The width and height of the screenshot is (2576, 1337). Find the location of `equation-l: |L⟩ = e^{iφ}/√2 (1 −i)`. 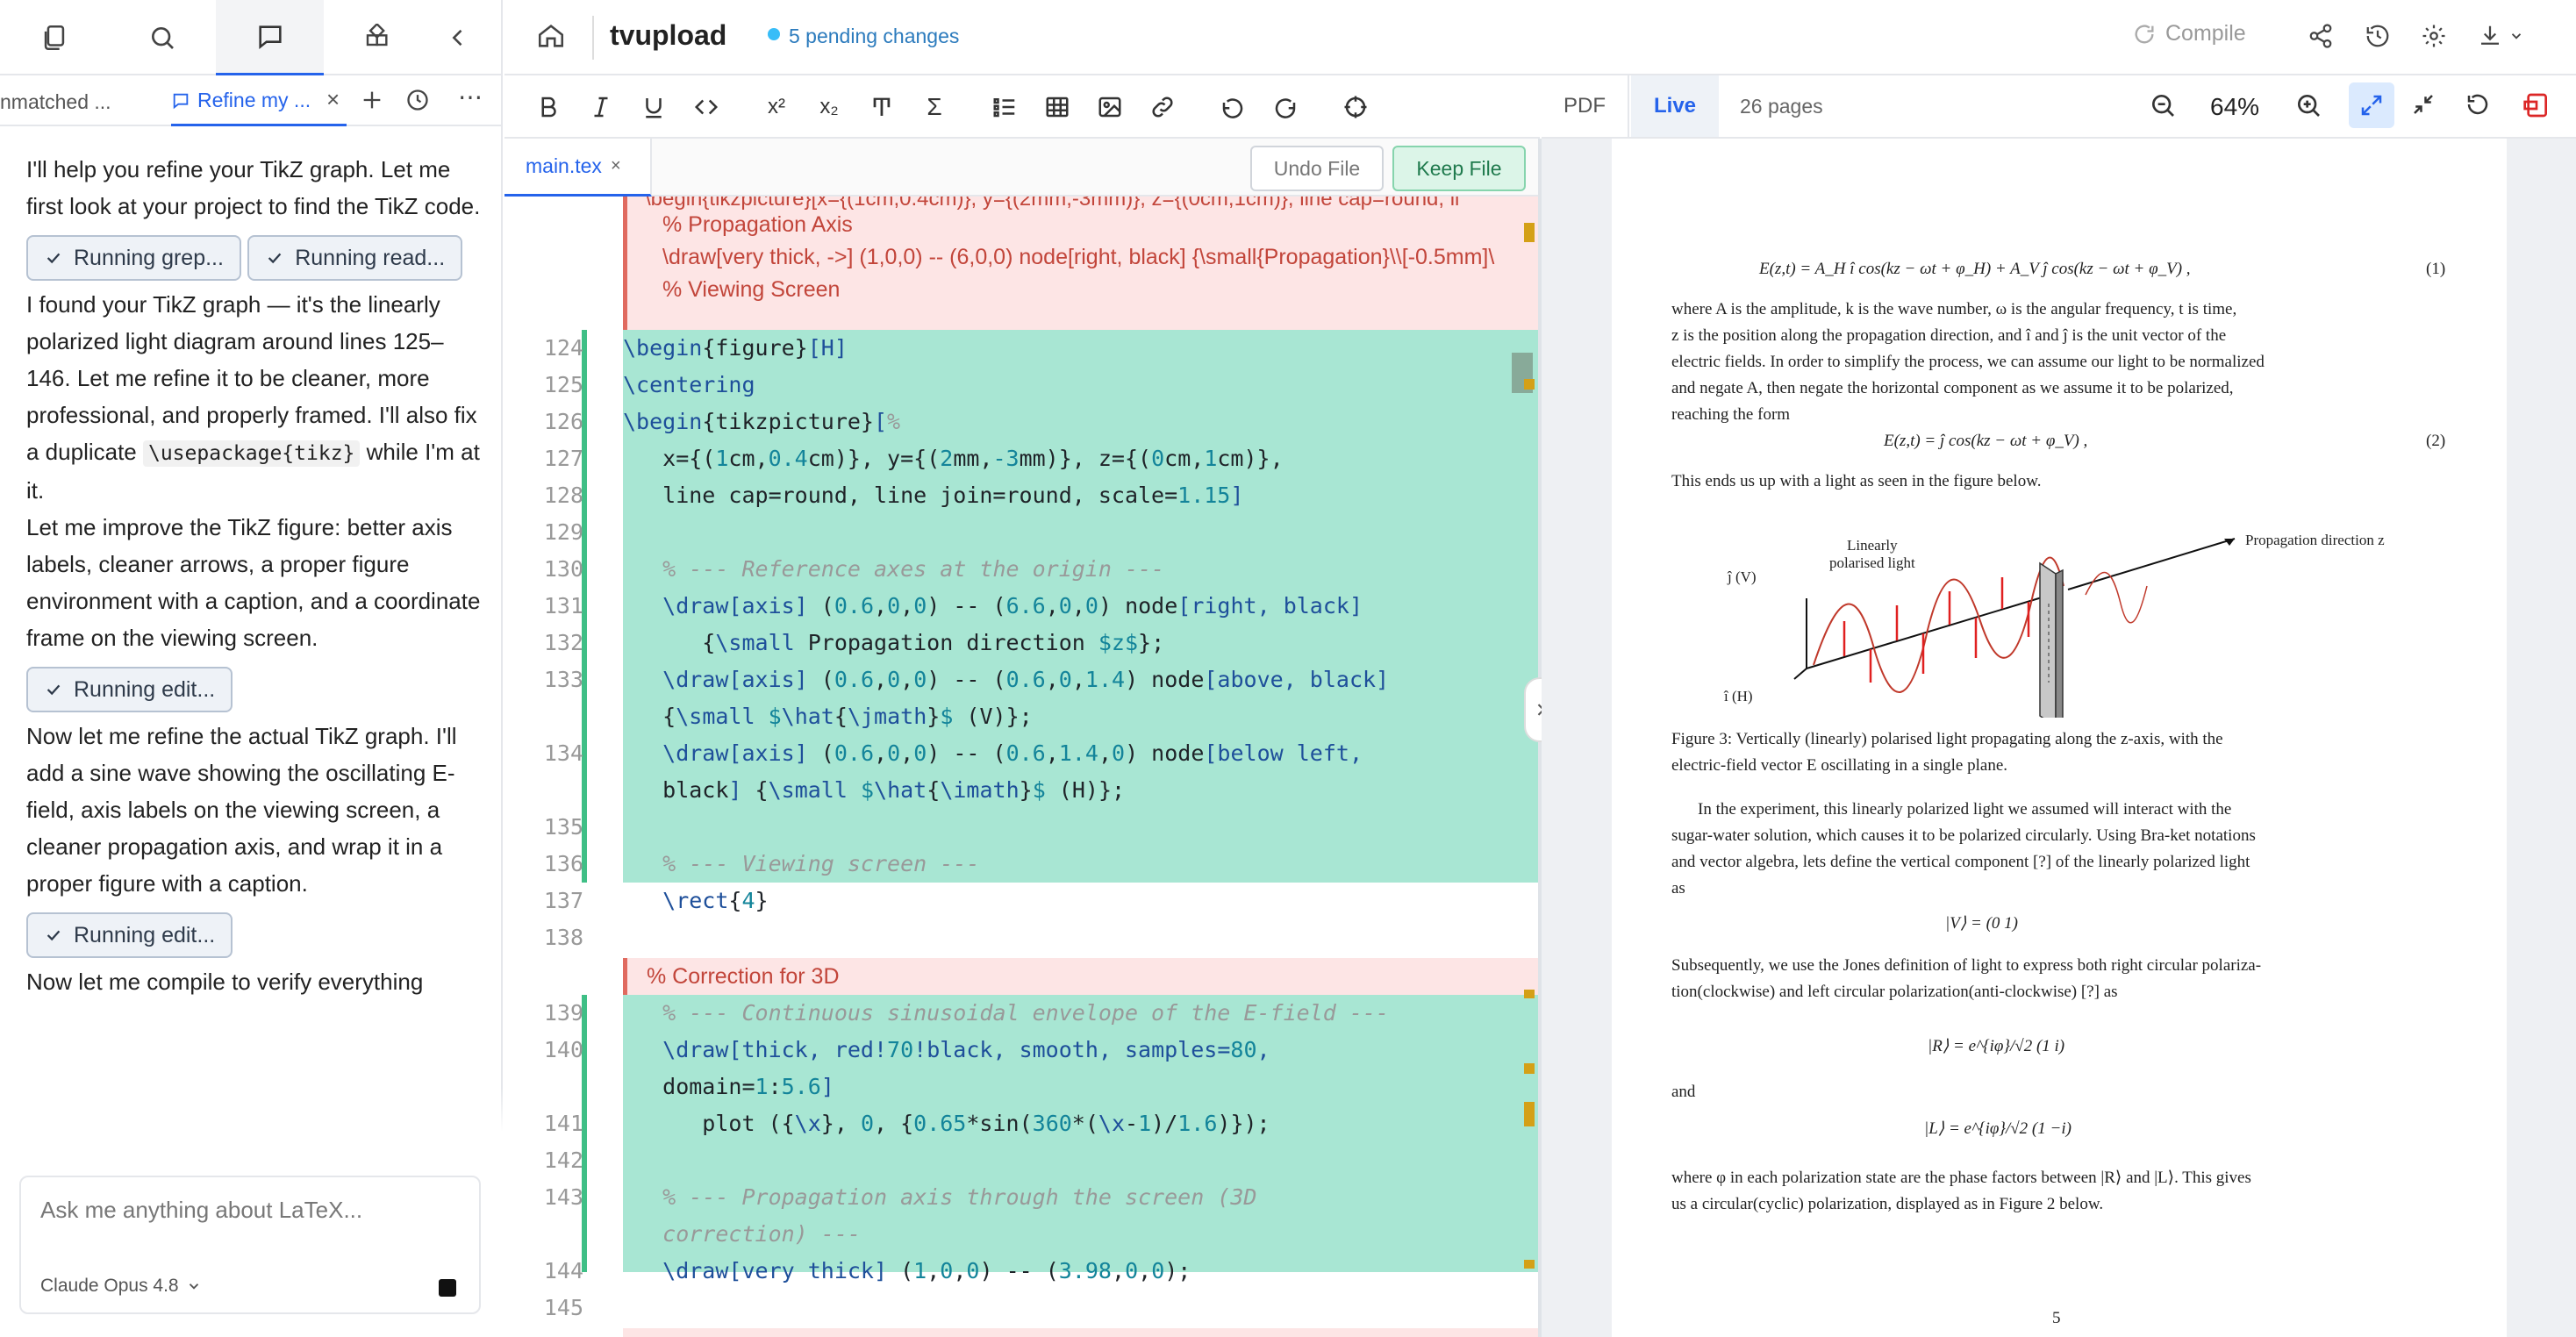

equation-l: |L⟩ = e^{iφ}/√2 (1 −i) is located at coordinates (1998, 1128).